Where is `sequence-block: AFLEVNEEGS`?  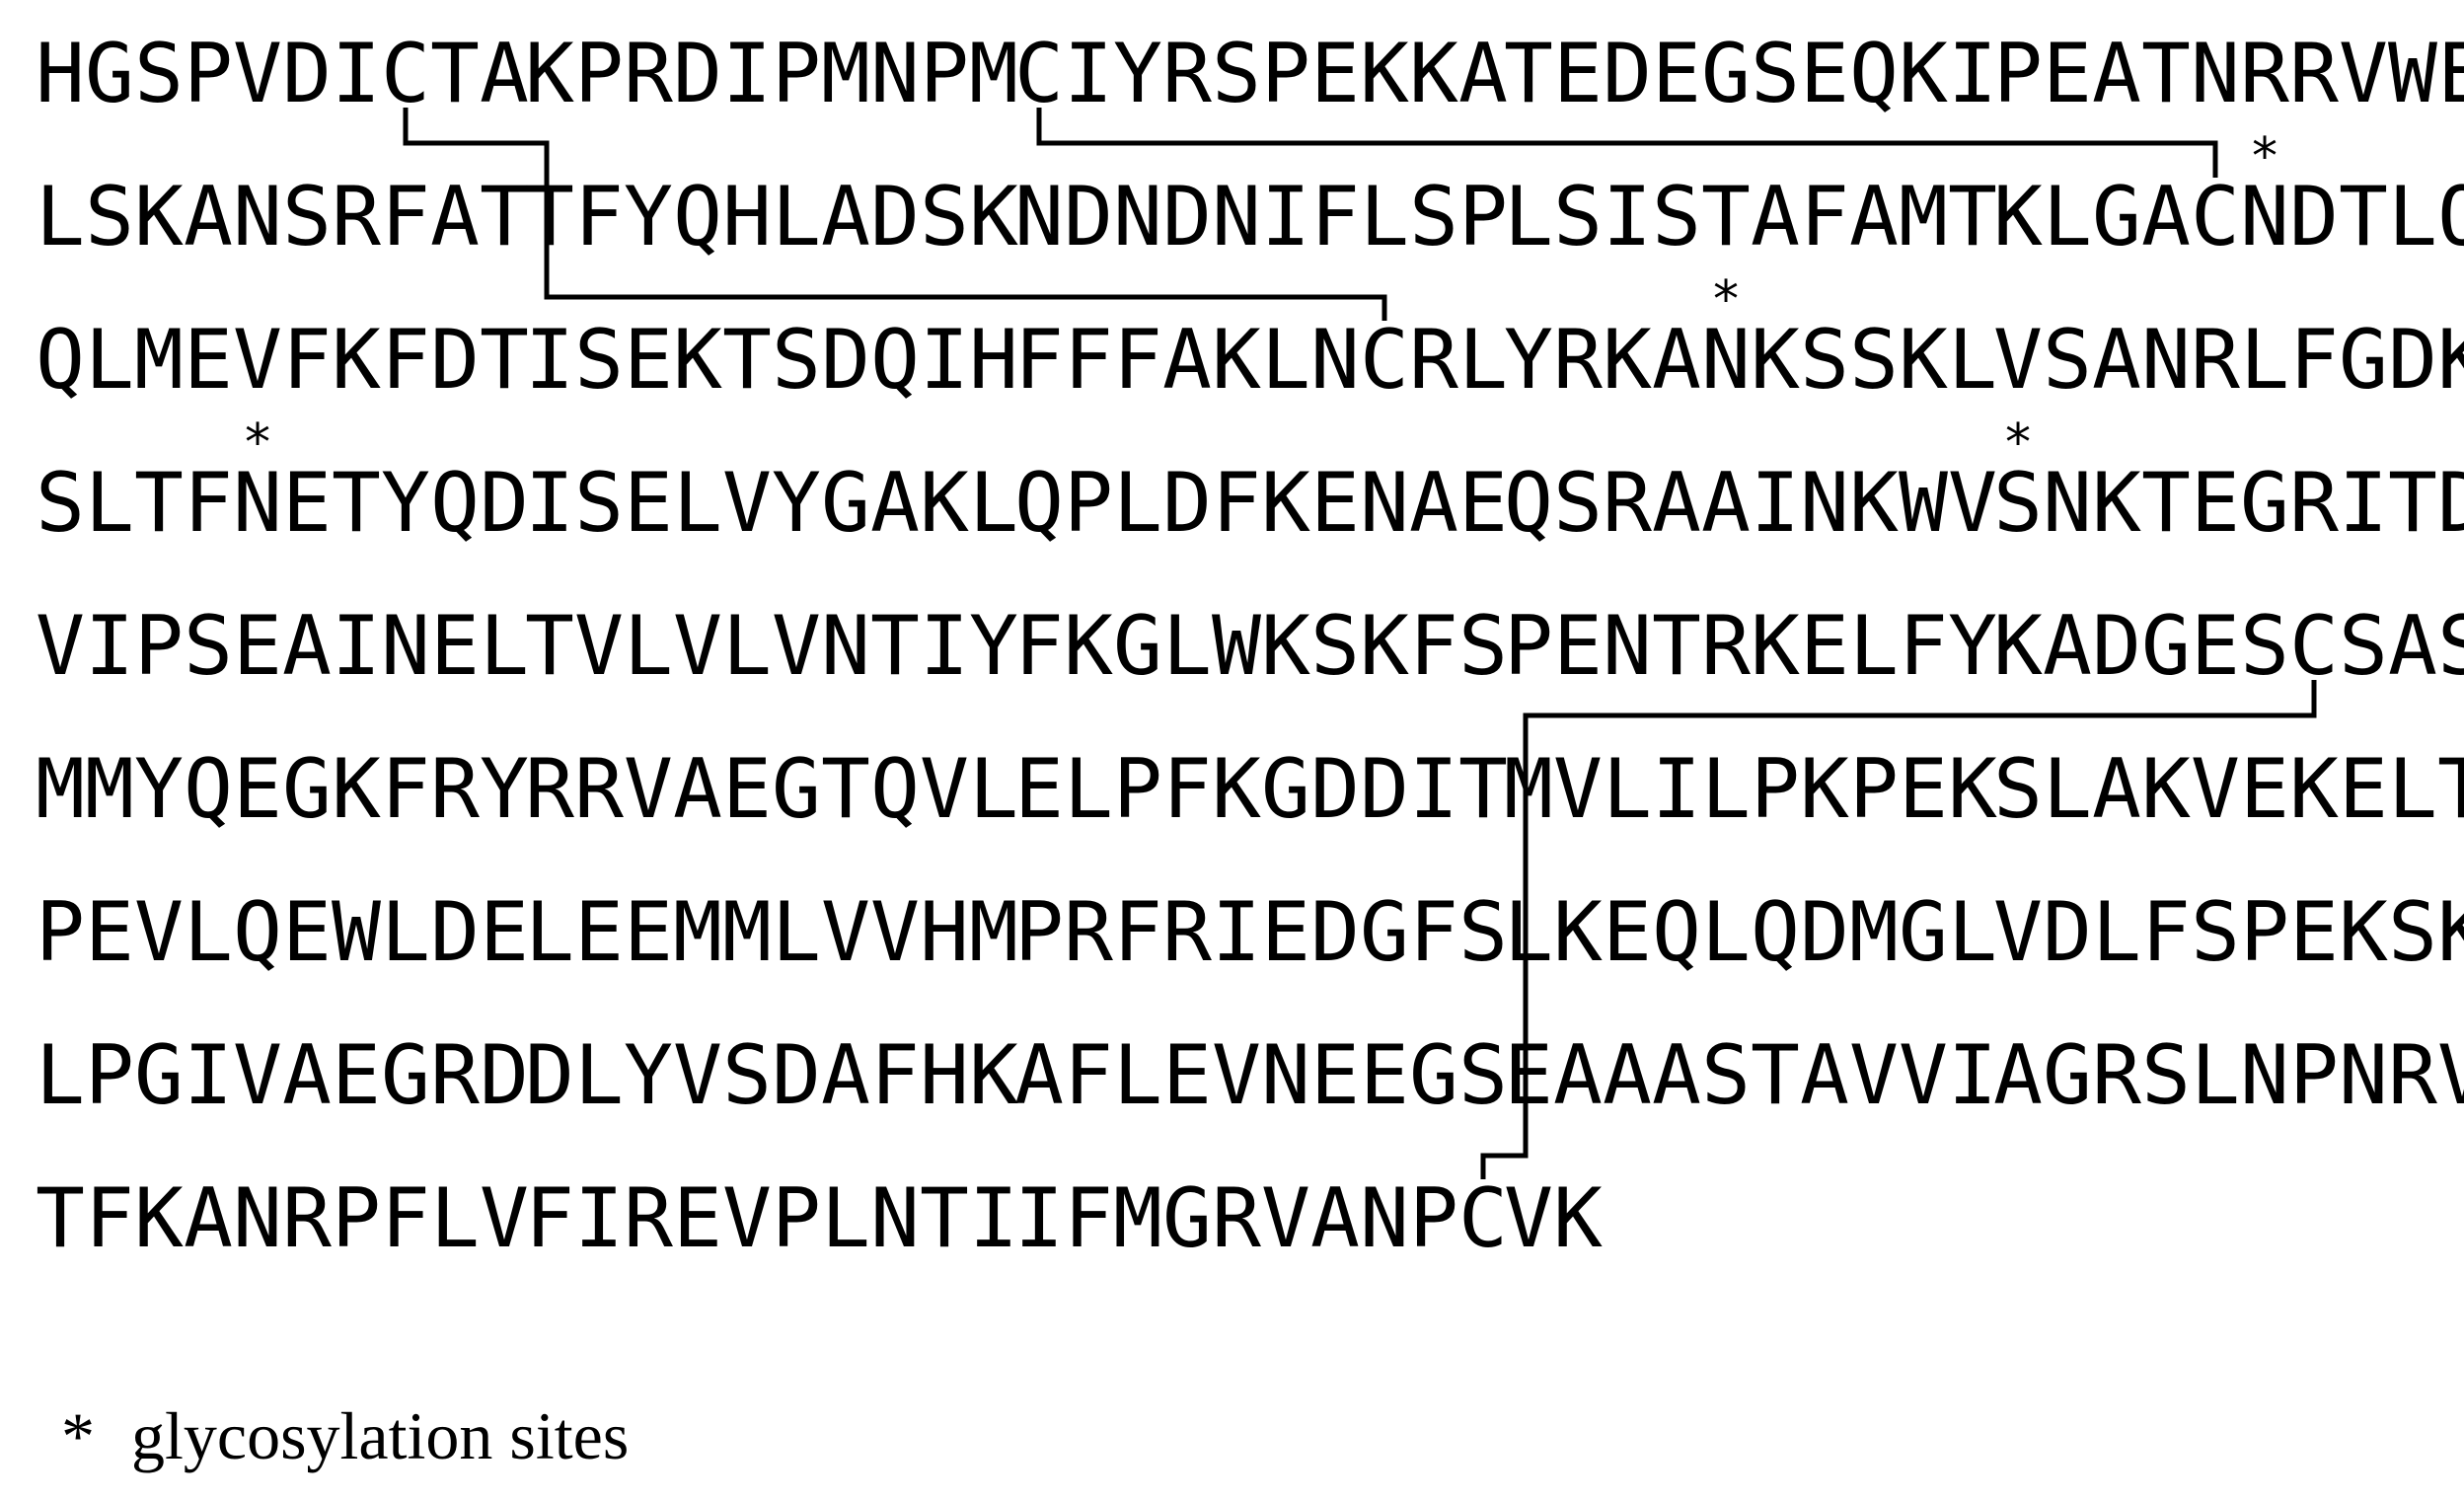 sequence-block: AFLEVNEEGS is located at coordinates (1261, 1075).